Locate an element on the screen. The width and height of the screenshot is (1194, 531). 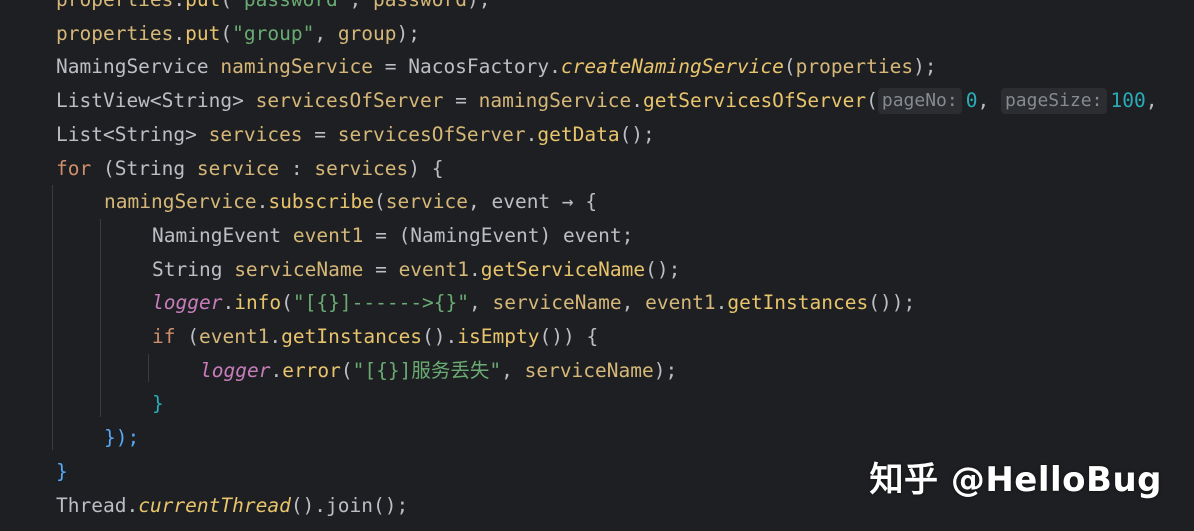
code-token: ; is located at coordinates (627, 235).